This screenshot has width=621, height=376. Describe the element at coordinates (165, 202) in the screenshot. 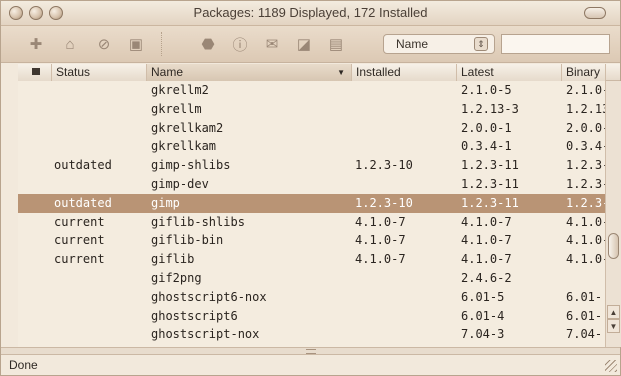

I see `name-cell: gimp` at that location.